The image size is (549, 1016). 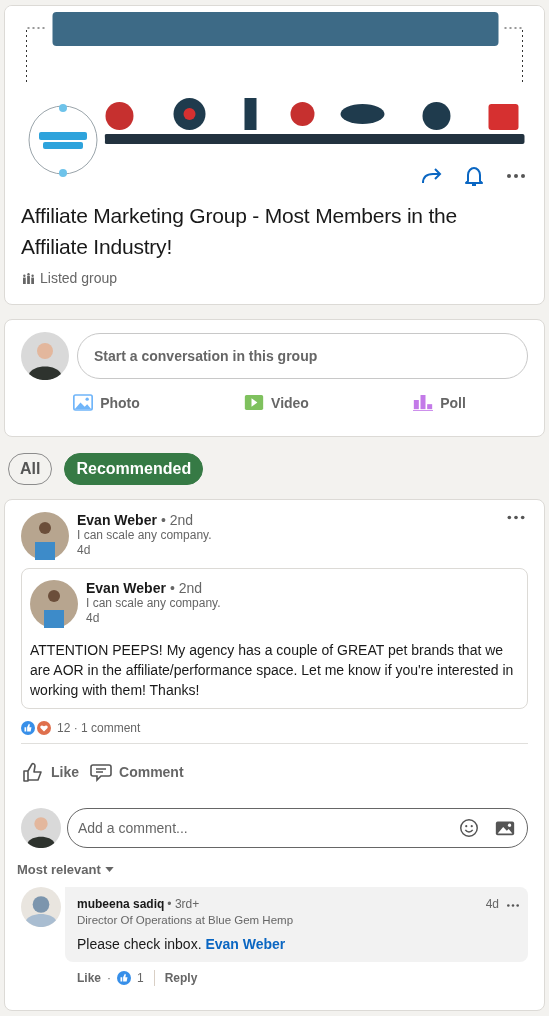 I want to click on heart-reaction-icon, so click(x=44, y=728).